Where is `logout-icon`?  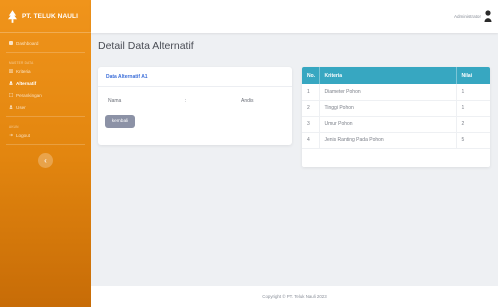 logout-icon is located at coordinates (11, 135).